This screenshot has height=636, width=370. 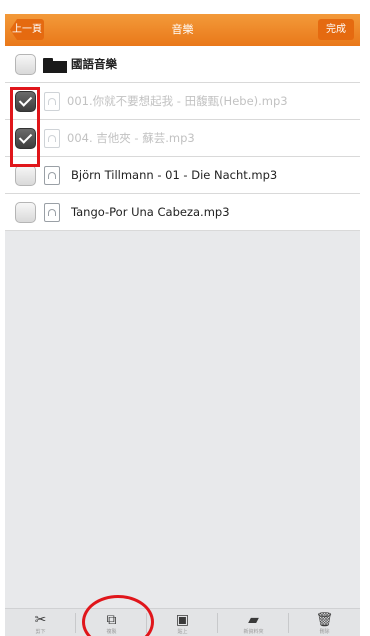 I want to click on trash-icon: 🗑, so click(x=324, y=620).